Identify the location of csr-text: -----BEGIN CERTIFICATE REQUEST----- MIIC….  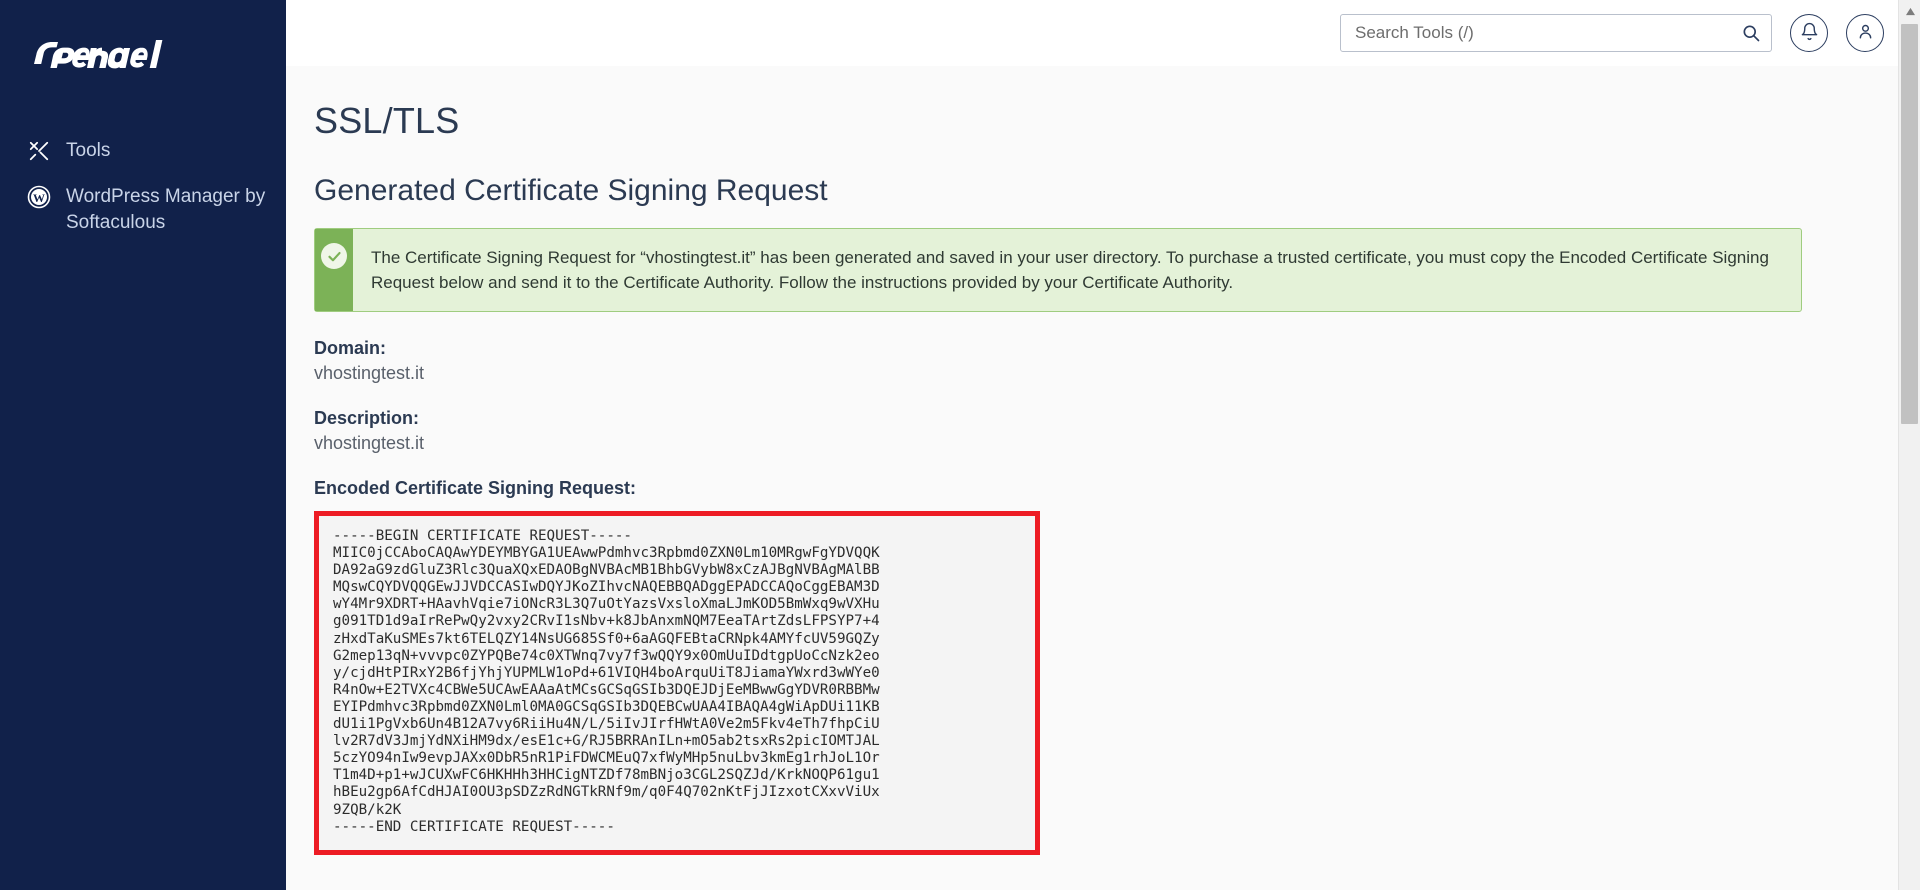
(677, 682).